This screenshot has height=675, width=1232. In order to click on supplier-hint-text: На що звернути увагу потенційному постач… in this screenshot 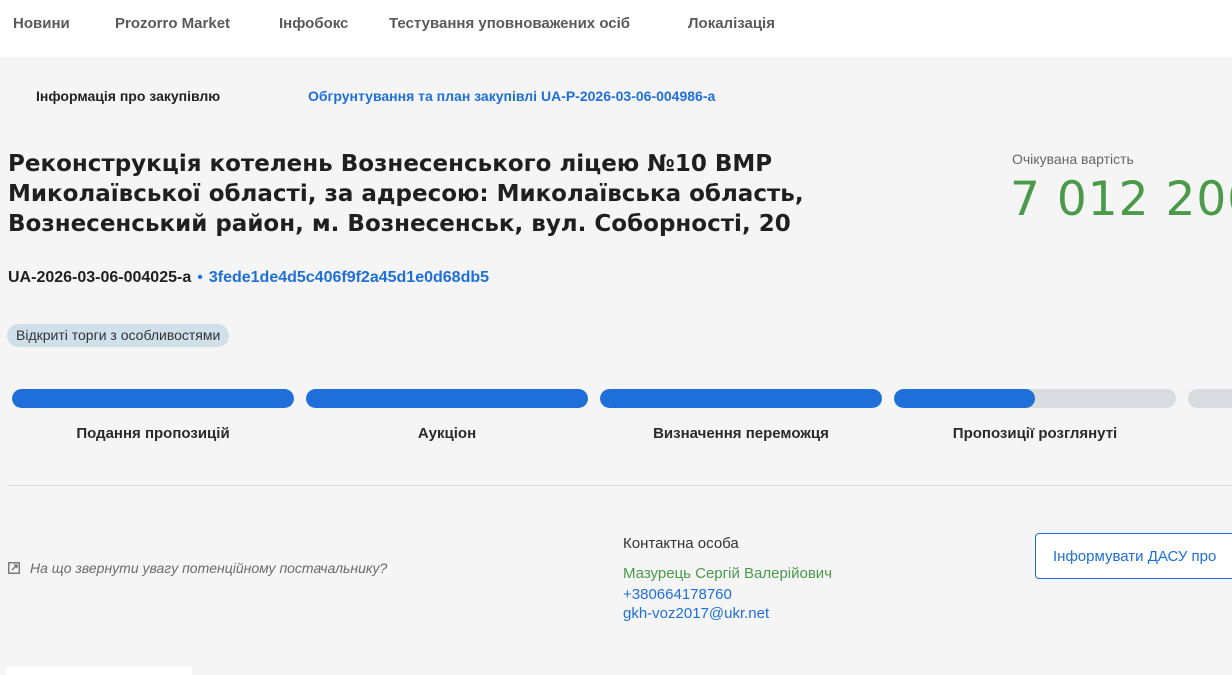, I will do `click(209, 568)`.